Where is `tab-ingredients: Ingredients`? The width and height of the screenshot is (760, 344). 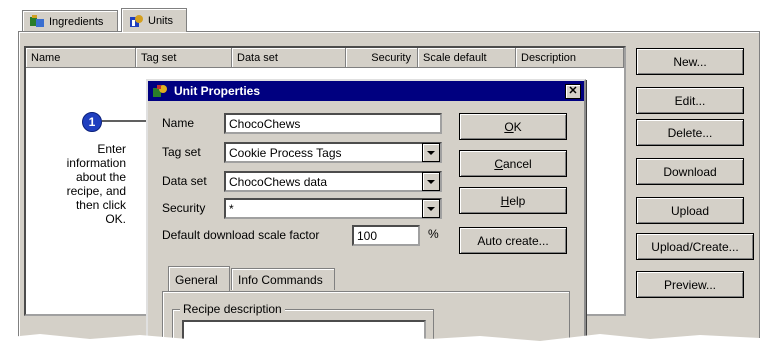
tab-ingredients: Ingredients is located at coordinates (70, 21).